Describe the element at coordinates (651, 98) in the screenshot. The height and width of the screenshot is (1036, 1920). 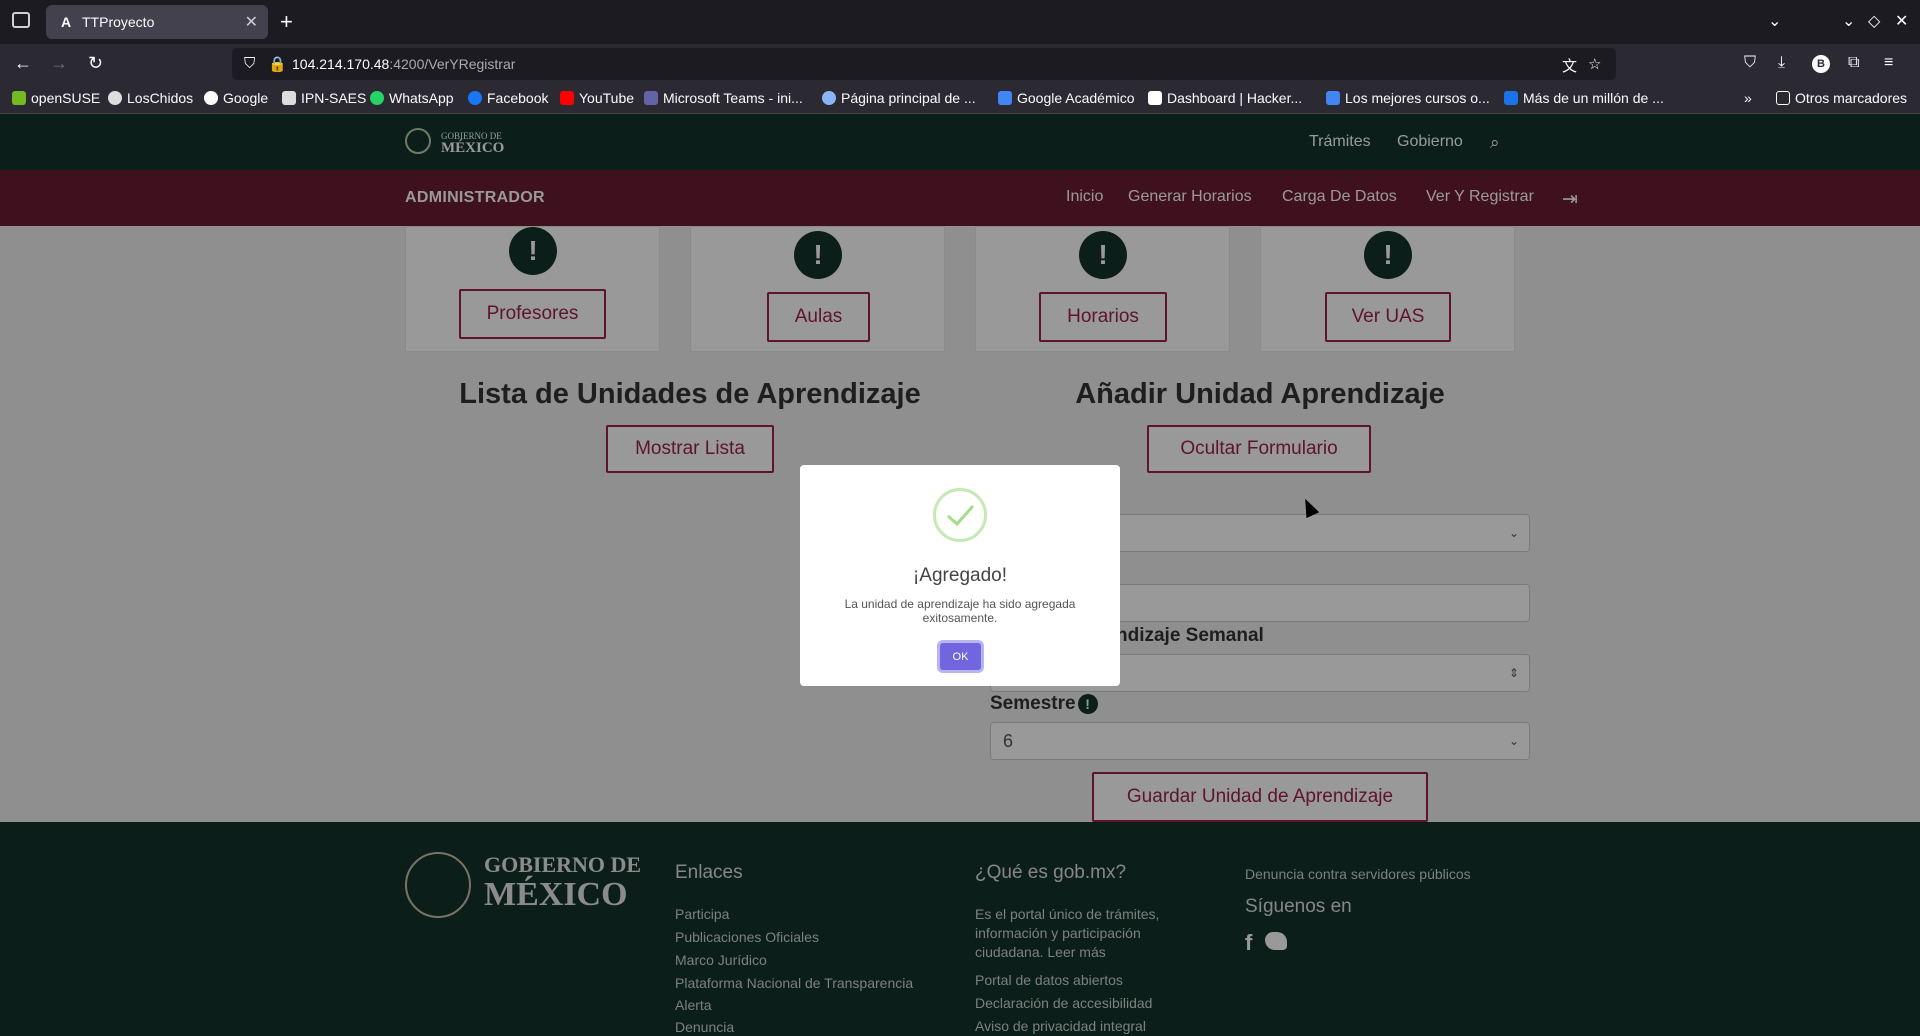
I see `teams-icon` at that location.